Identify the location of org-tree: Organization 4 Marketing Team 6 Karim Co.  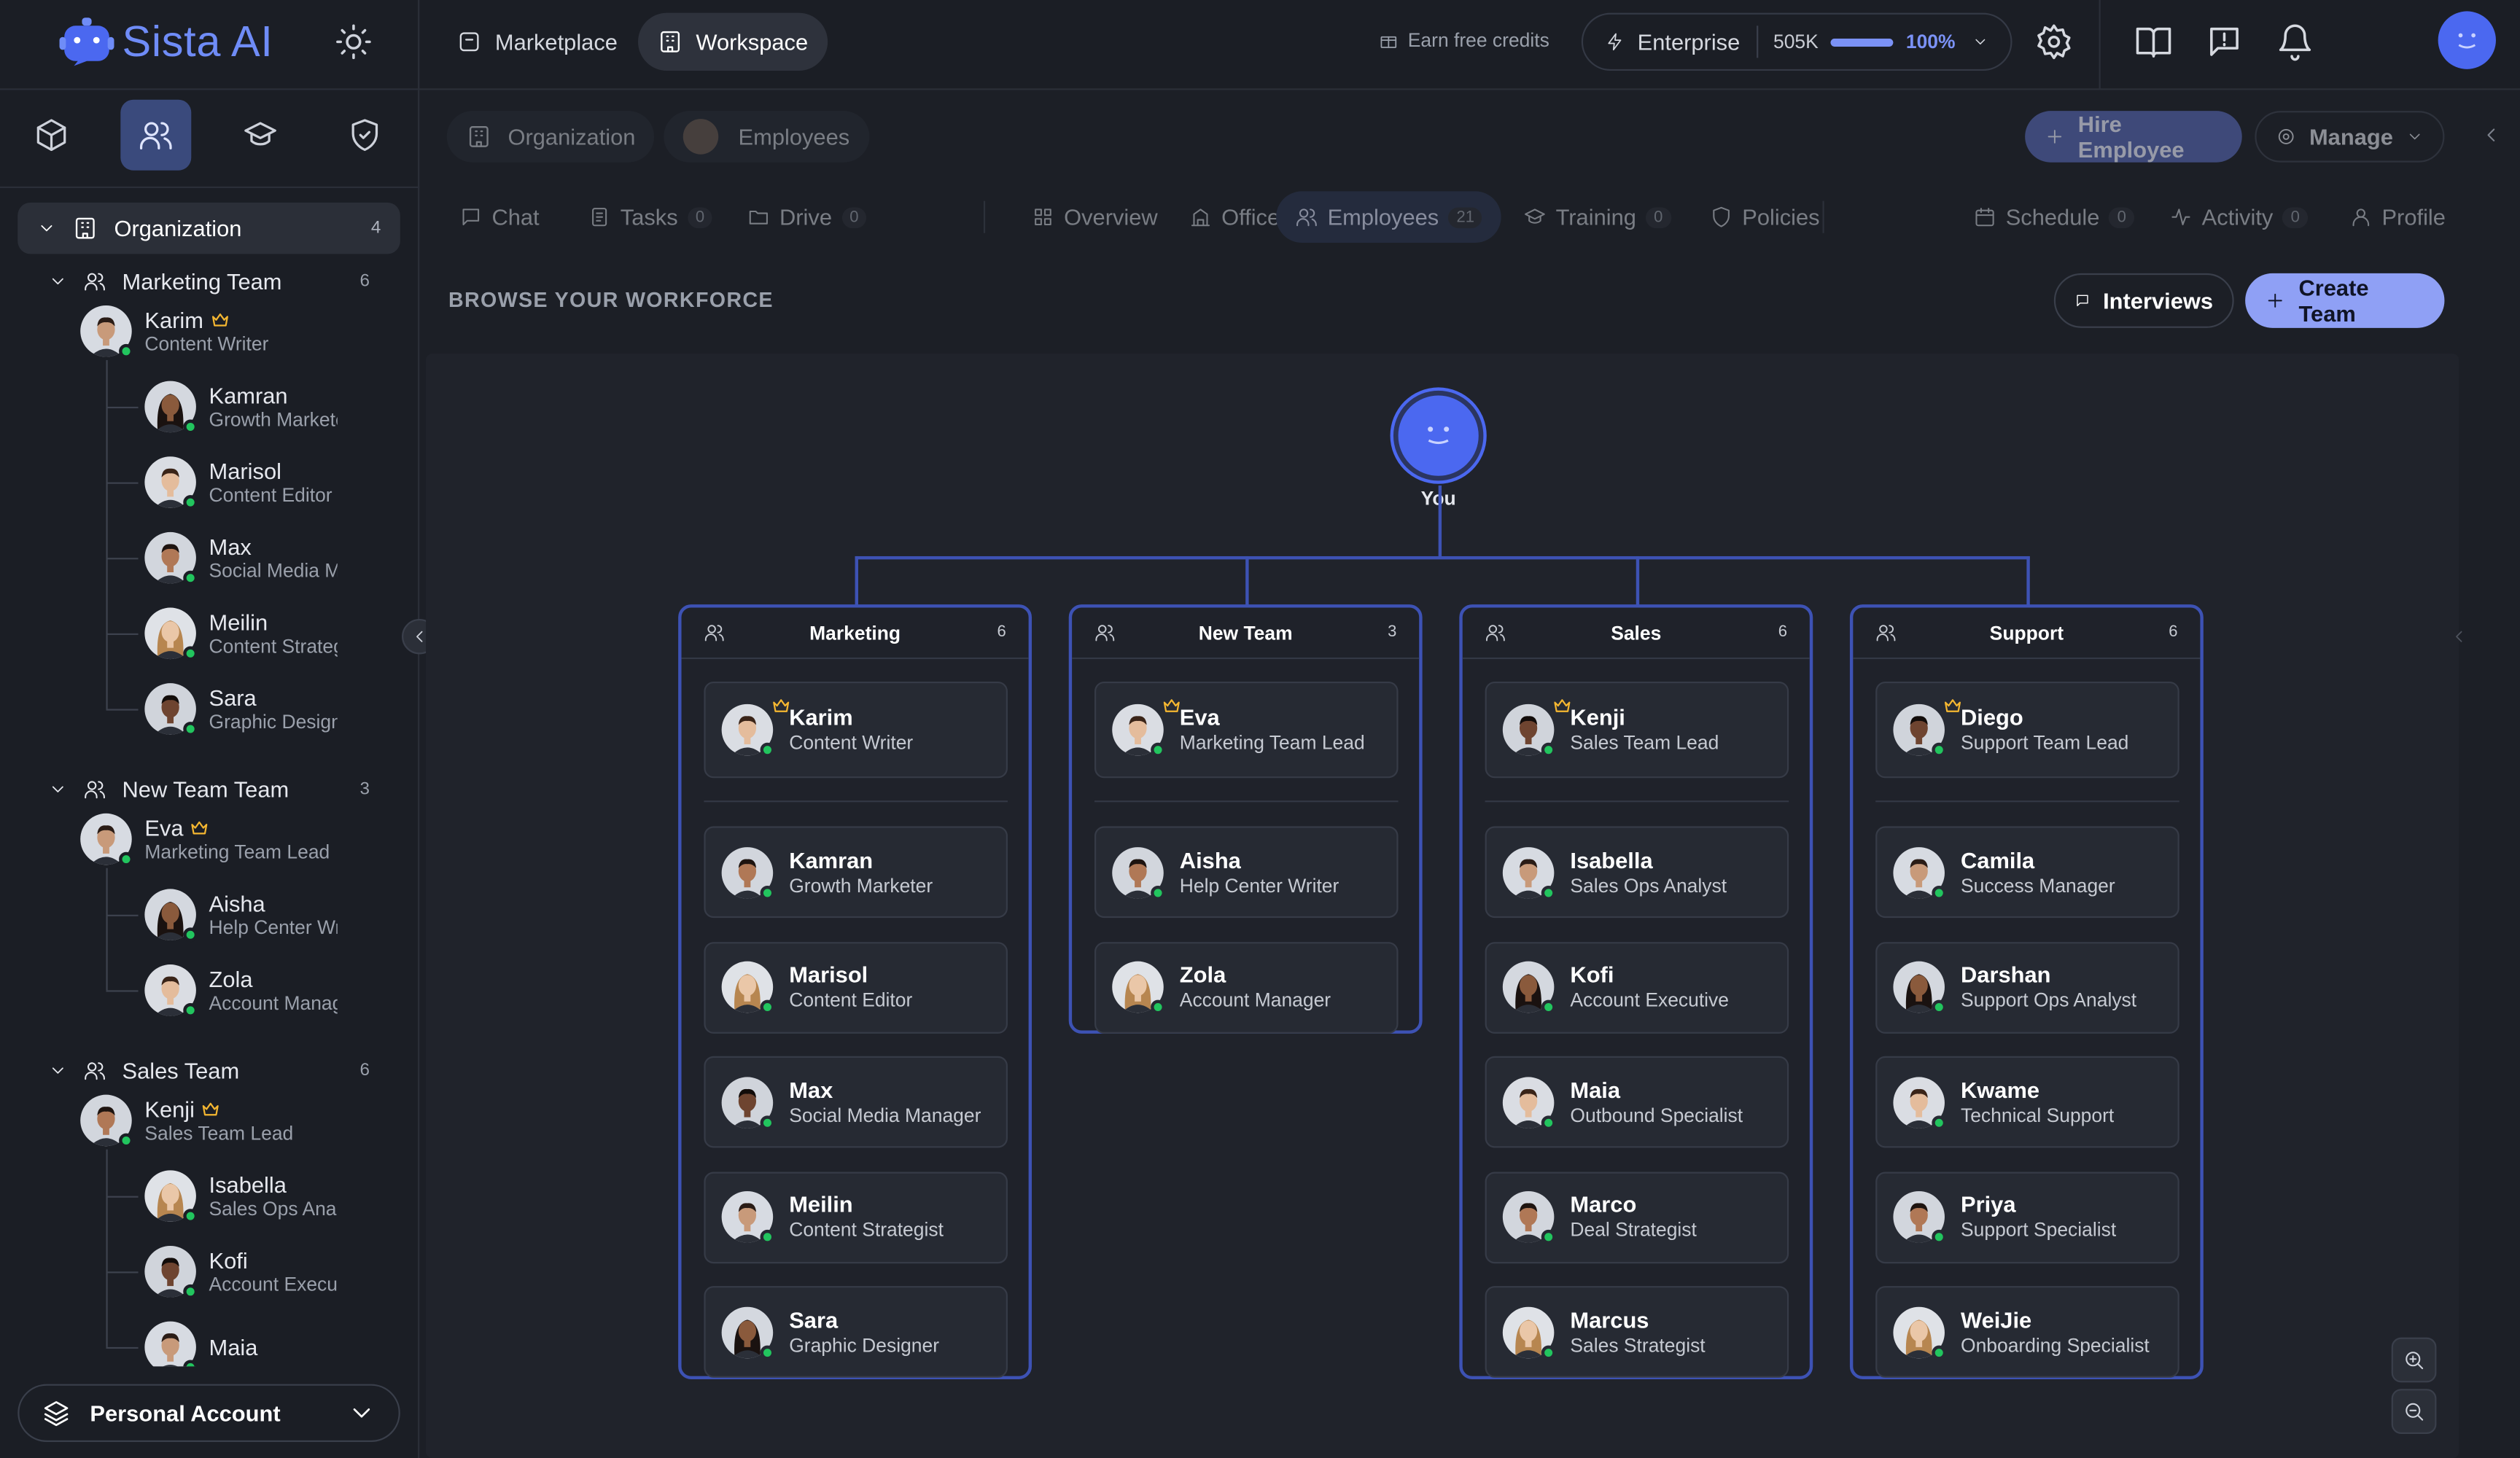
(209, 783).